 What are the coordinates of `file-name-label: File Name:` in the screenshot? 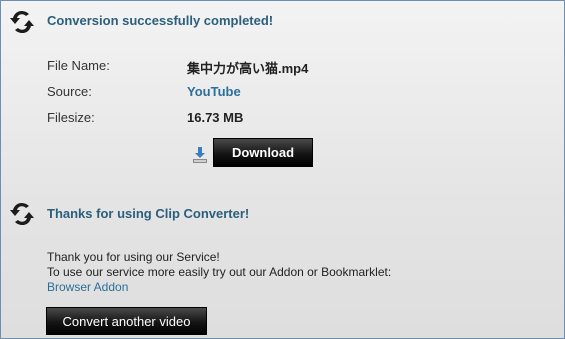 It's located at (78, 65).